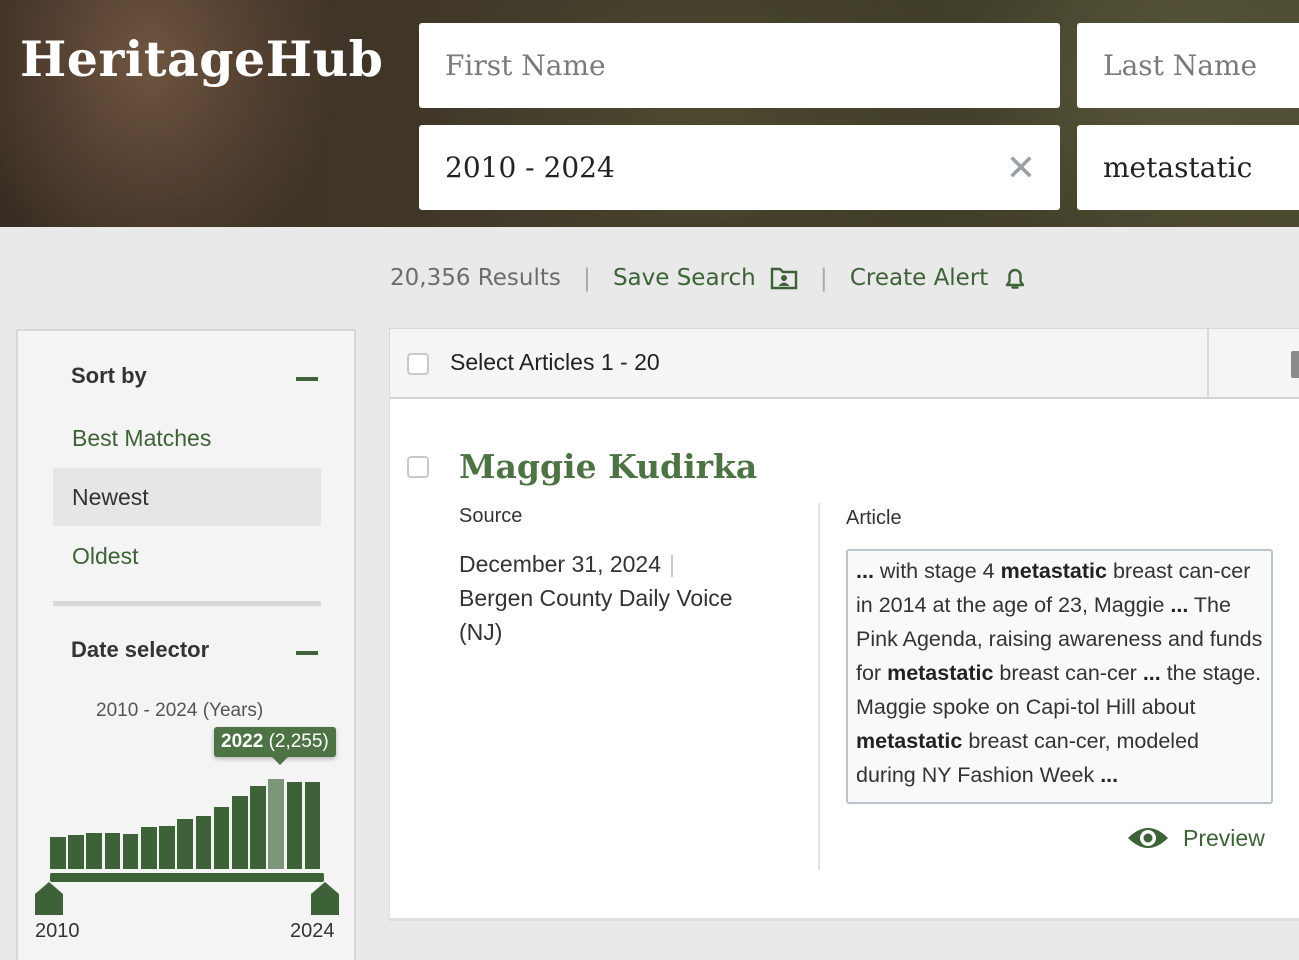 The width and height of the screenshot is (1299, 960). Describe the element at coordinates (312, 931) in the screenshot. I see `slider-end-year: 2024` at that location.